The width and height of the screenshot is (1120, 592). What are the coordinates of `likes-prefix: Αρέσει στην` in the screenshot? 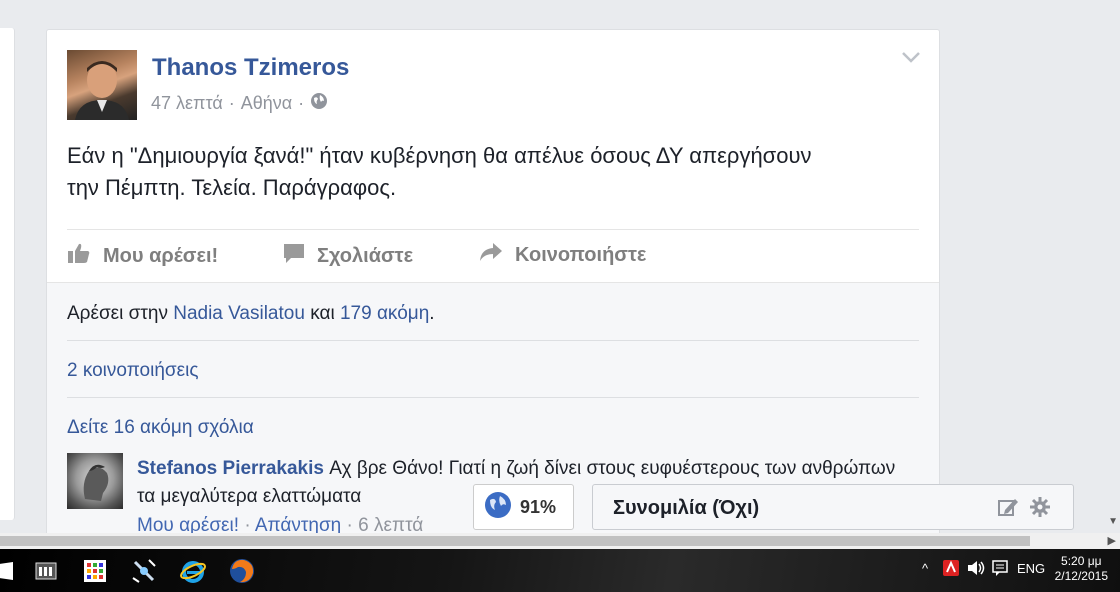 It's located at (117, 313).